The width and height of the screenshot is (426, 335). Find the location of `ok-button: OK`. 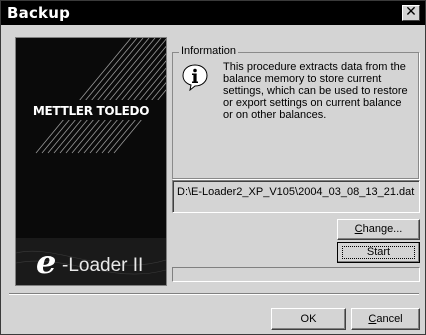

ok-button: OK is located at coordinates (308, 319).